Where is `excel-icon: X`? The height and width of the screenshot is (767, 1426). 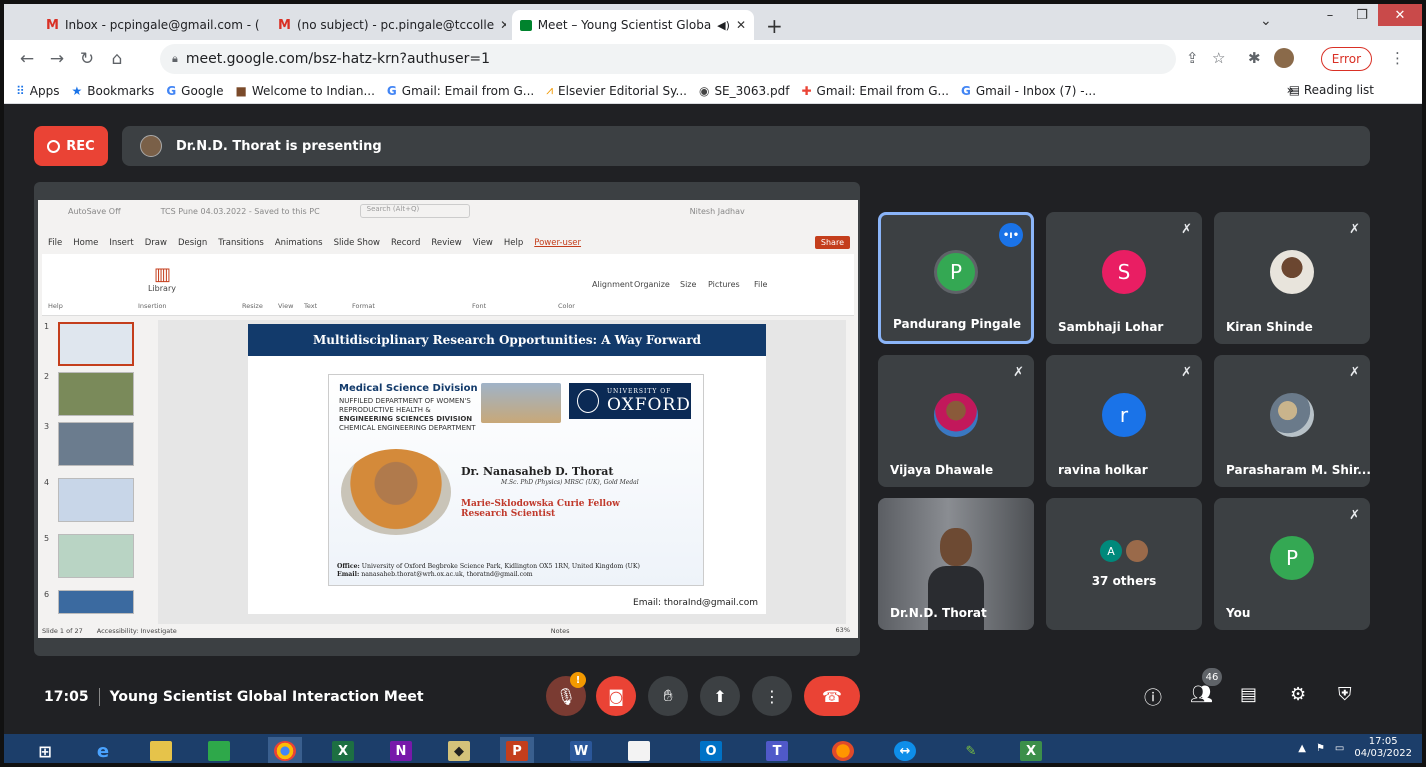
excel-icon: X is located at coordinates (343, 750).